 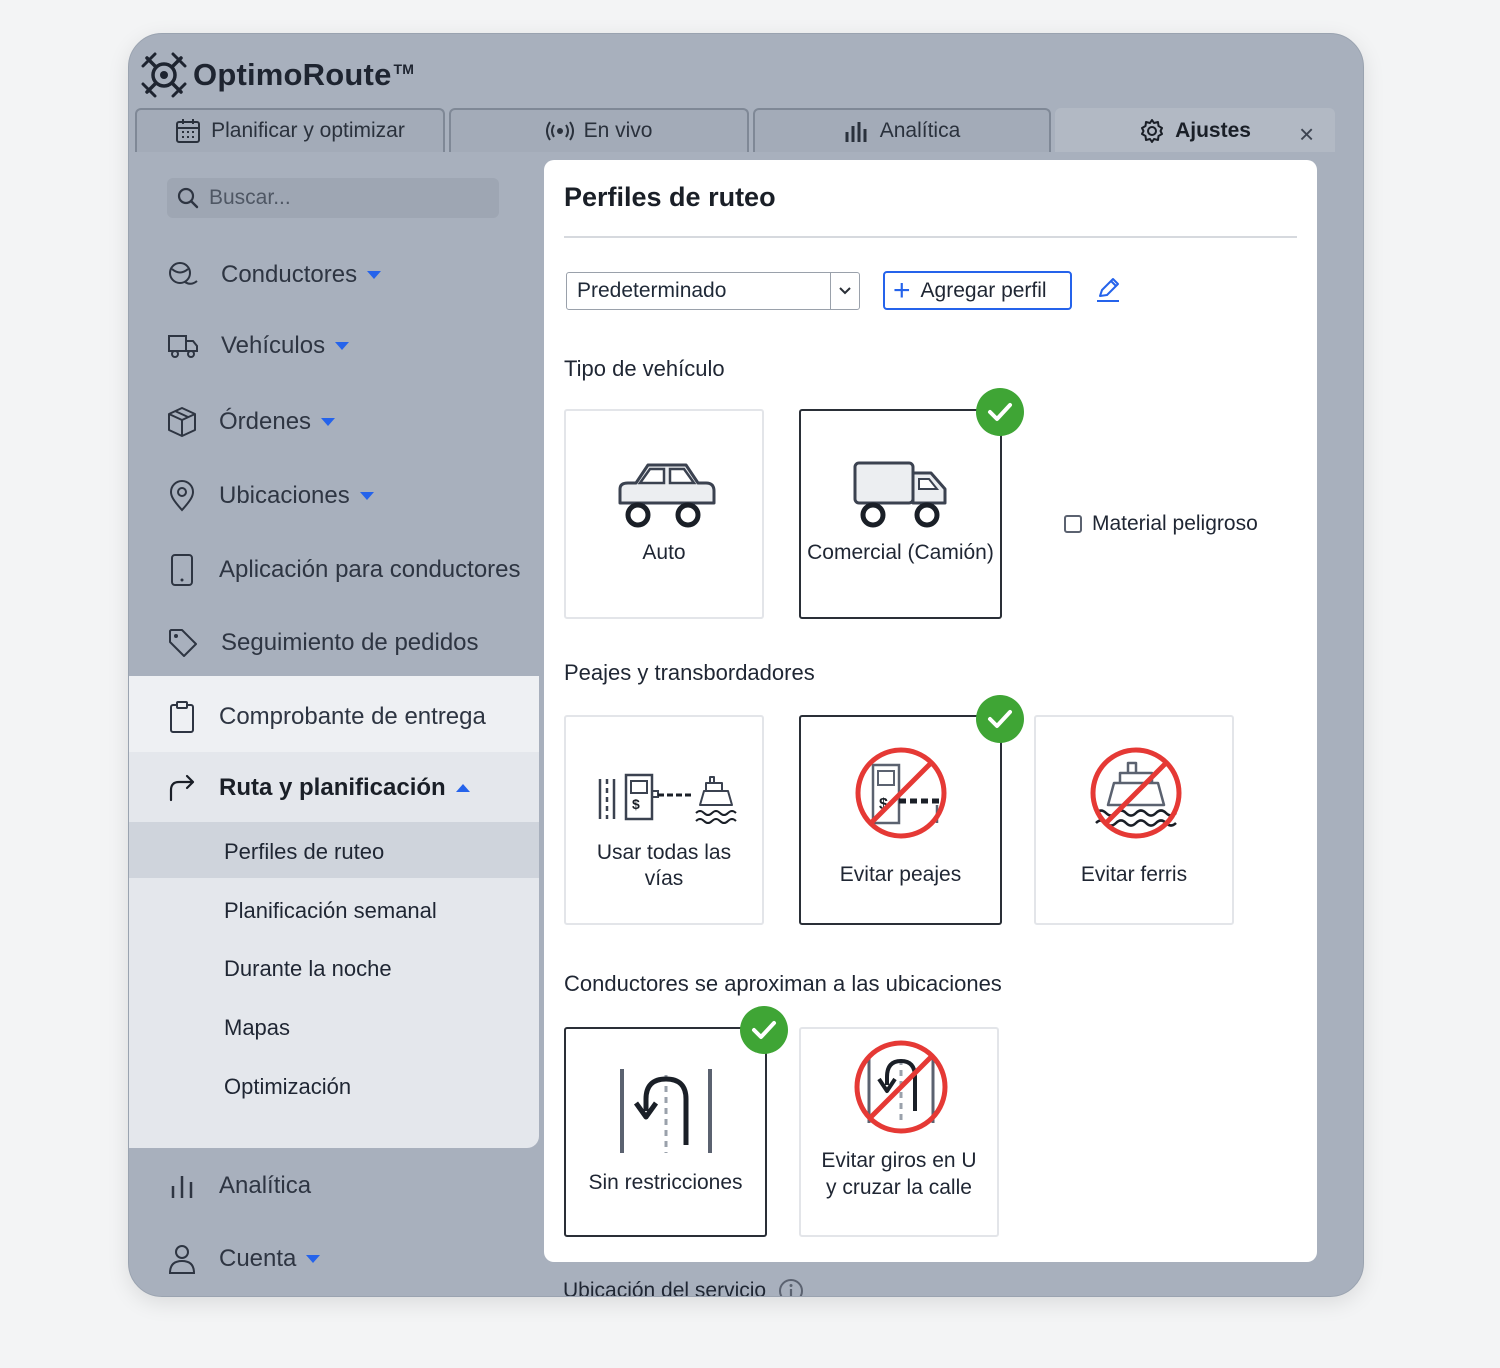 What do you see at coordinates (330, 911) in the screenshot?
I see `subitem-planificacion-semanal: Planificación semanal` at bounding box center [330, 911].